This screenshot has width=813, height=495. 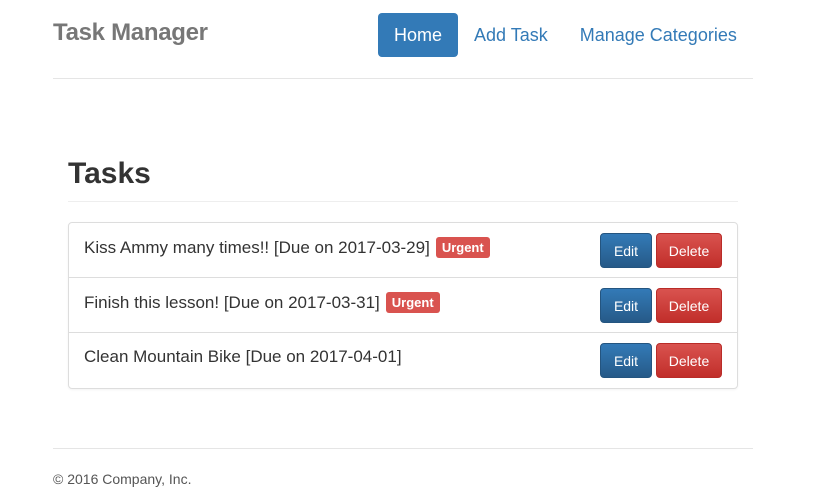 What do you see at coordinates (130, 33) in the screenshot?
I see `brand: Task Manager` at bounding box center [130, 33].